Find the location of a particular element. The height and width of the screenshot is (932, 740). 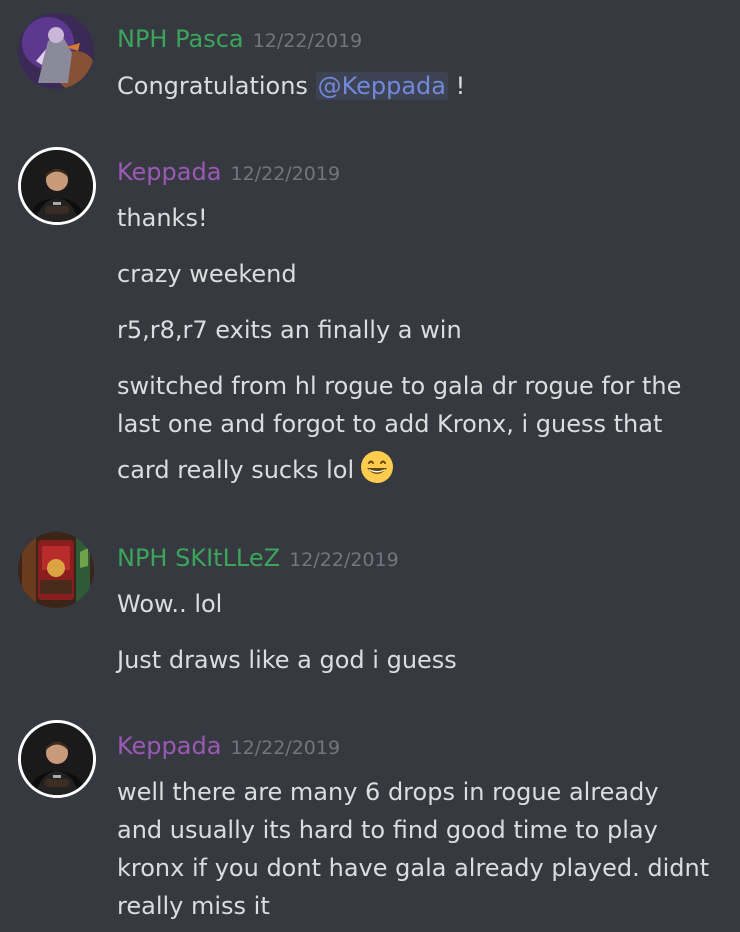

pasca-avatar-icon is located at coordinates (56, 51).